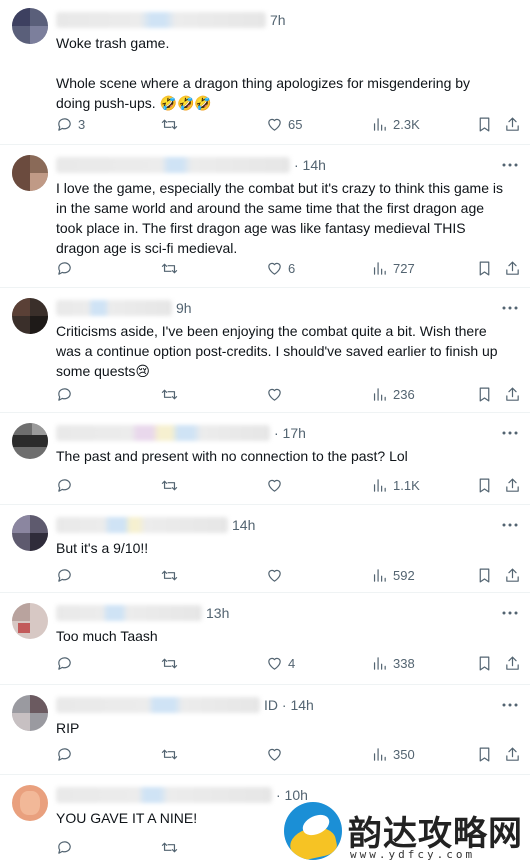  I want to click on tweet-actions: 236, so click(288, 394).